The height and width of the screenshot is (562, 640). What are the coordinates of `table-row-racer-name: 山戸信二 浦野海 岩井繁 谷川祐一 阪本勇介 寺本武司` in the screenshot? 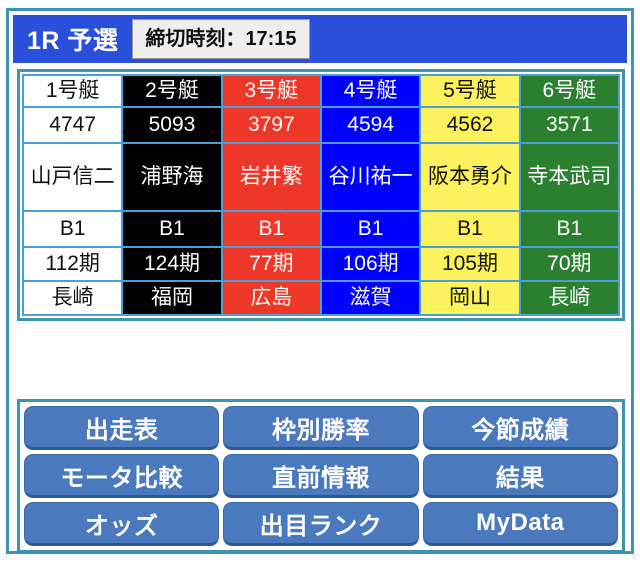 It's located at (321, 177).